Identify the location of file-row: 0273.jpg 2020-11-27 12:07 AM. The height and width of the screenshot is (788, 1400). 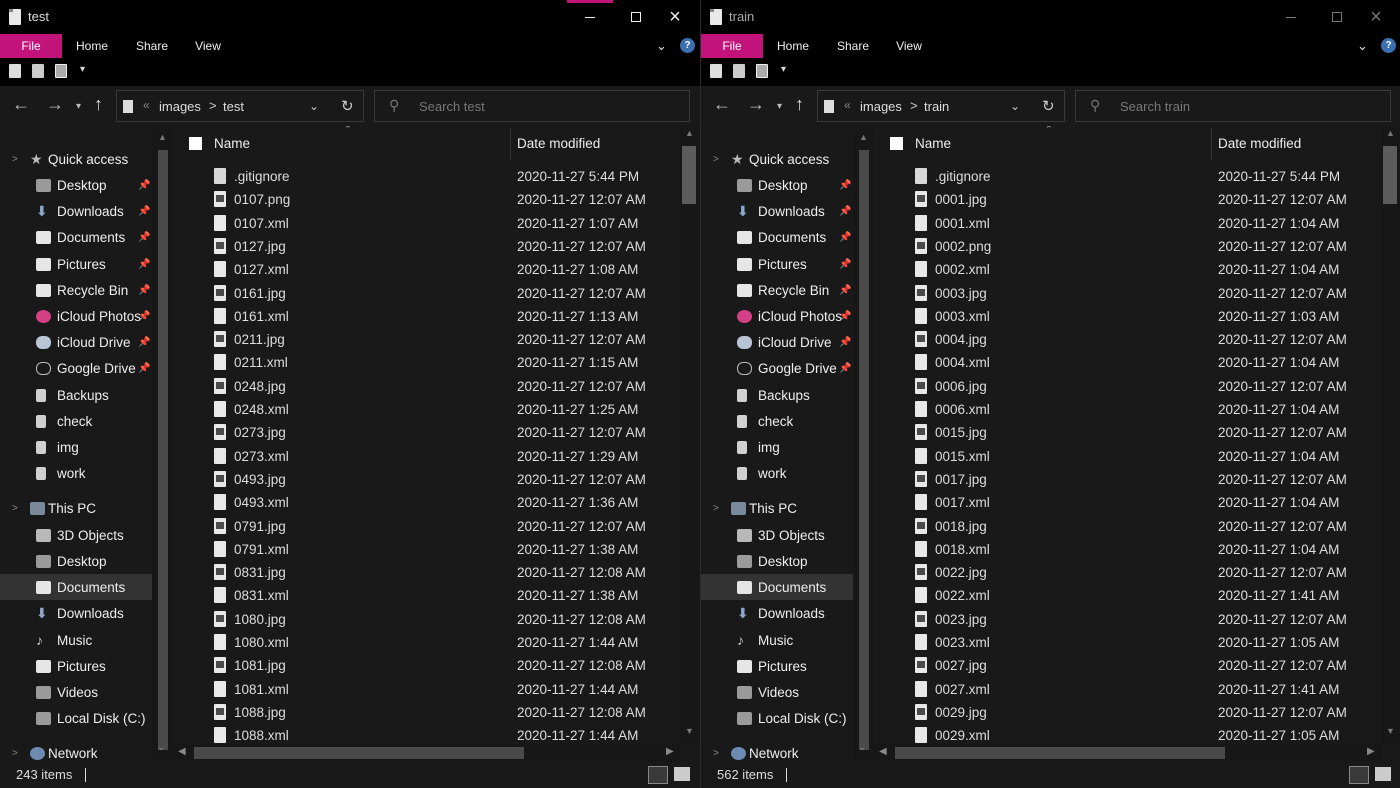
(426, 432).